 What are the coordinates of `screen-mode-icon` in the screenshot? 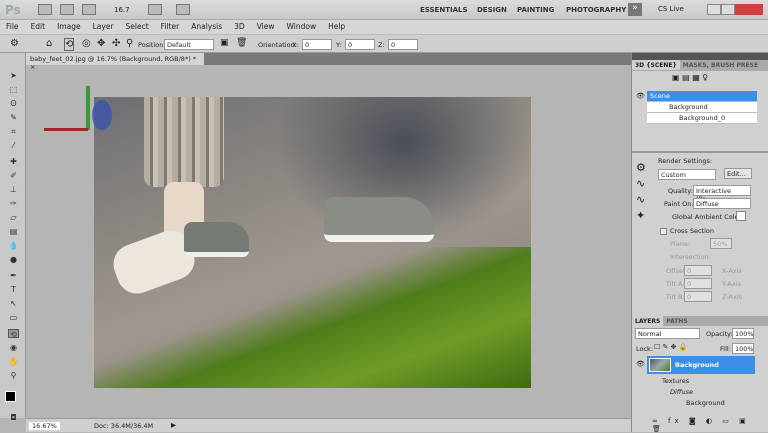 It's located at (183, 9).